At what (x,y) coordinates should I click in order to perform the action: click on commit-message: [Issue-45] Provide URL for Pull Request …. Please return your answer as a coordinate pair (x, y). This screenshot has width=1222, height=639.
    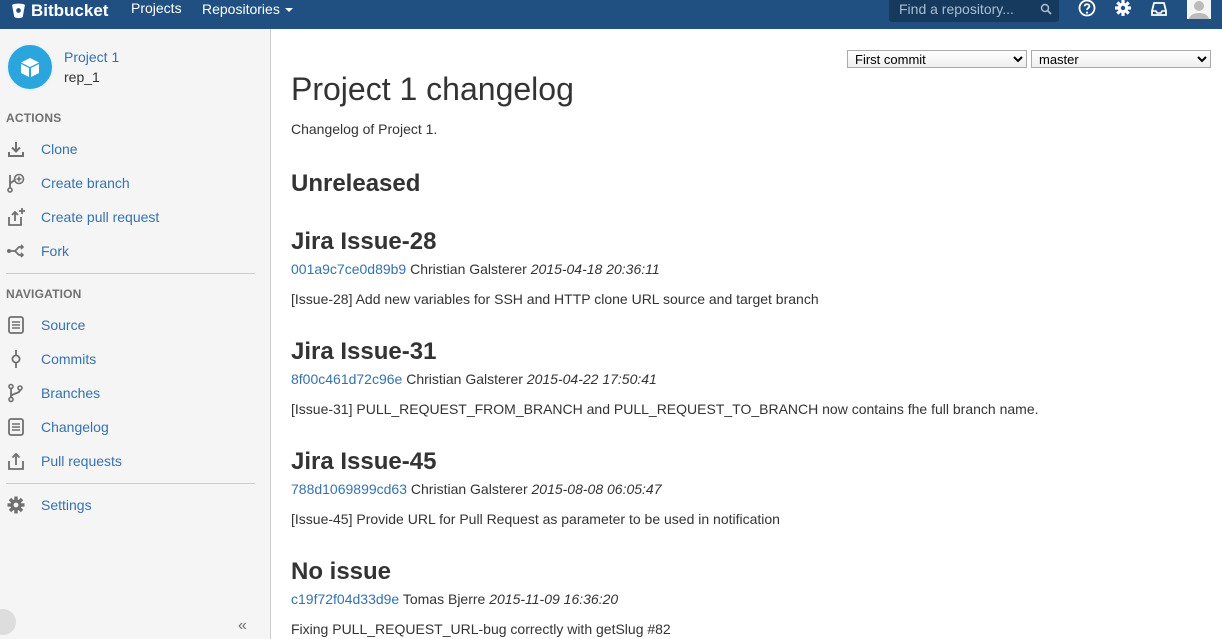
    Looking at the image, I should click on (535, 519).